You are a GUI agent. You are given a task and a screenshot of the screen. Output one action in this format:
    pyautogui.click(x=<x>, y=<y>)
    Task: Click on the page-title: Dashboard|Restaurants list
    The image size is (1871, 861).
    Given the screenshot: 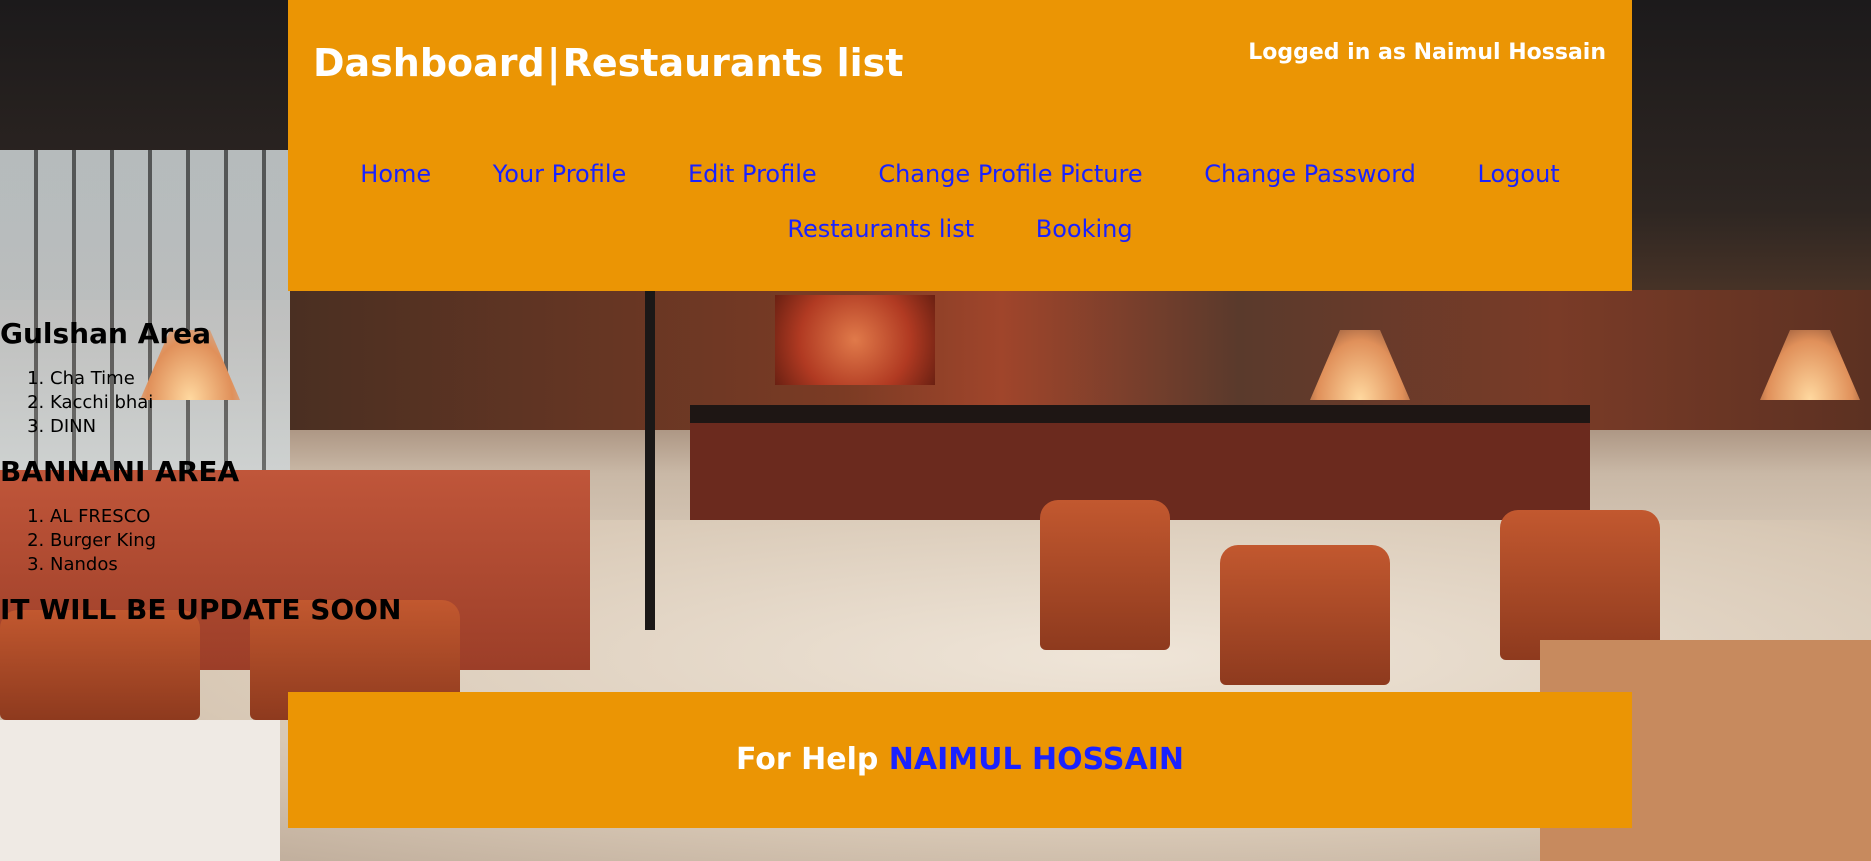 What is the action you would take?
    pyautogui.click(x=608, y=63)
    